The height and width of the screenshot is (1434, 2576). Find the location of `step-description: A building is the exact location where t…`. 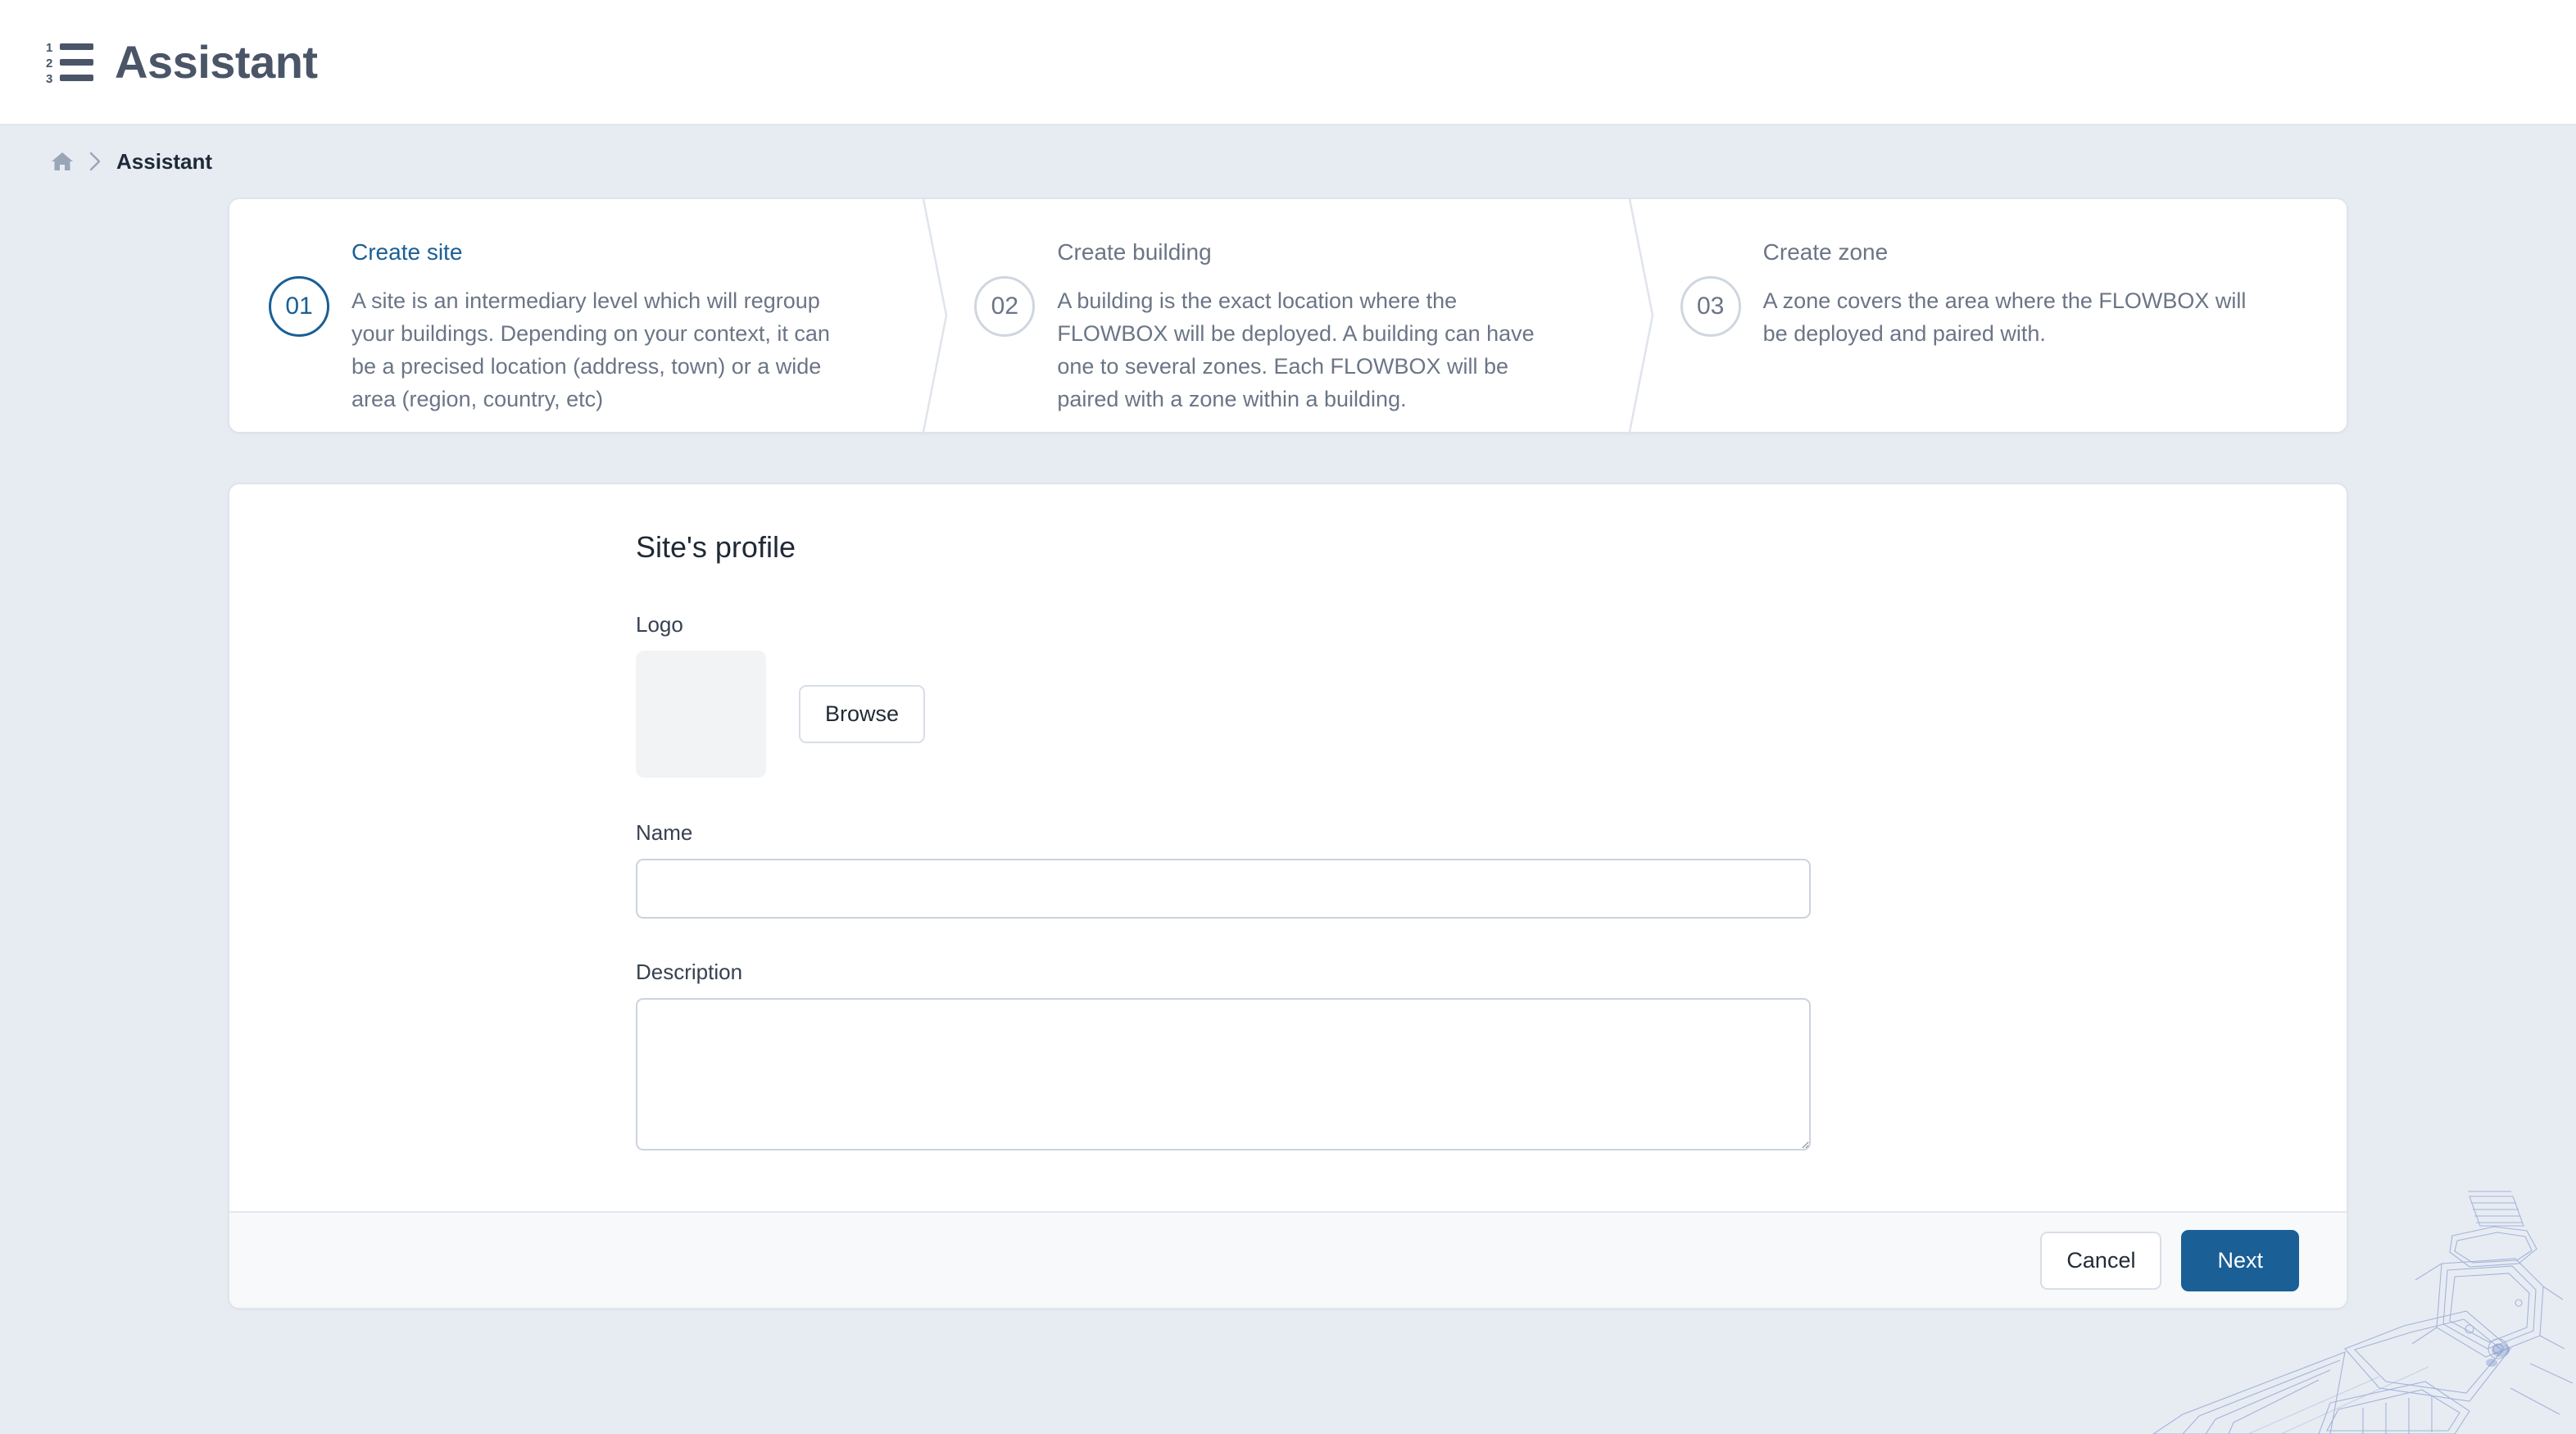

step-description: A building is the exact location where t… is located at coordinates (1296, 349).